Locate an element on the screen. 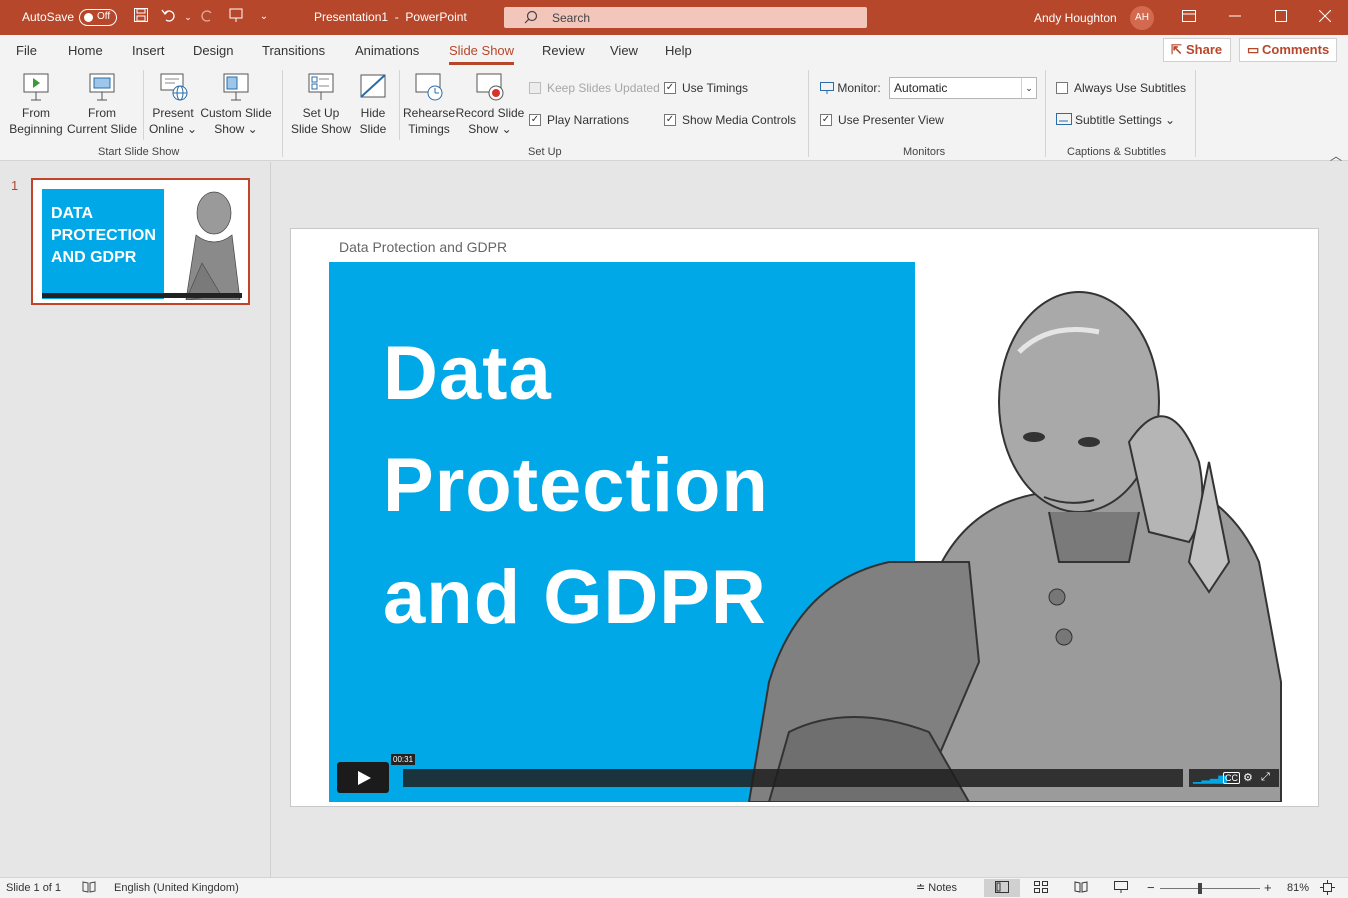 Image resolution: width=1348 pixels, height=898 pixels. always-use-subtitles-label: Always Use Subtitles is located at coordinates (1130, 88).